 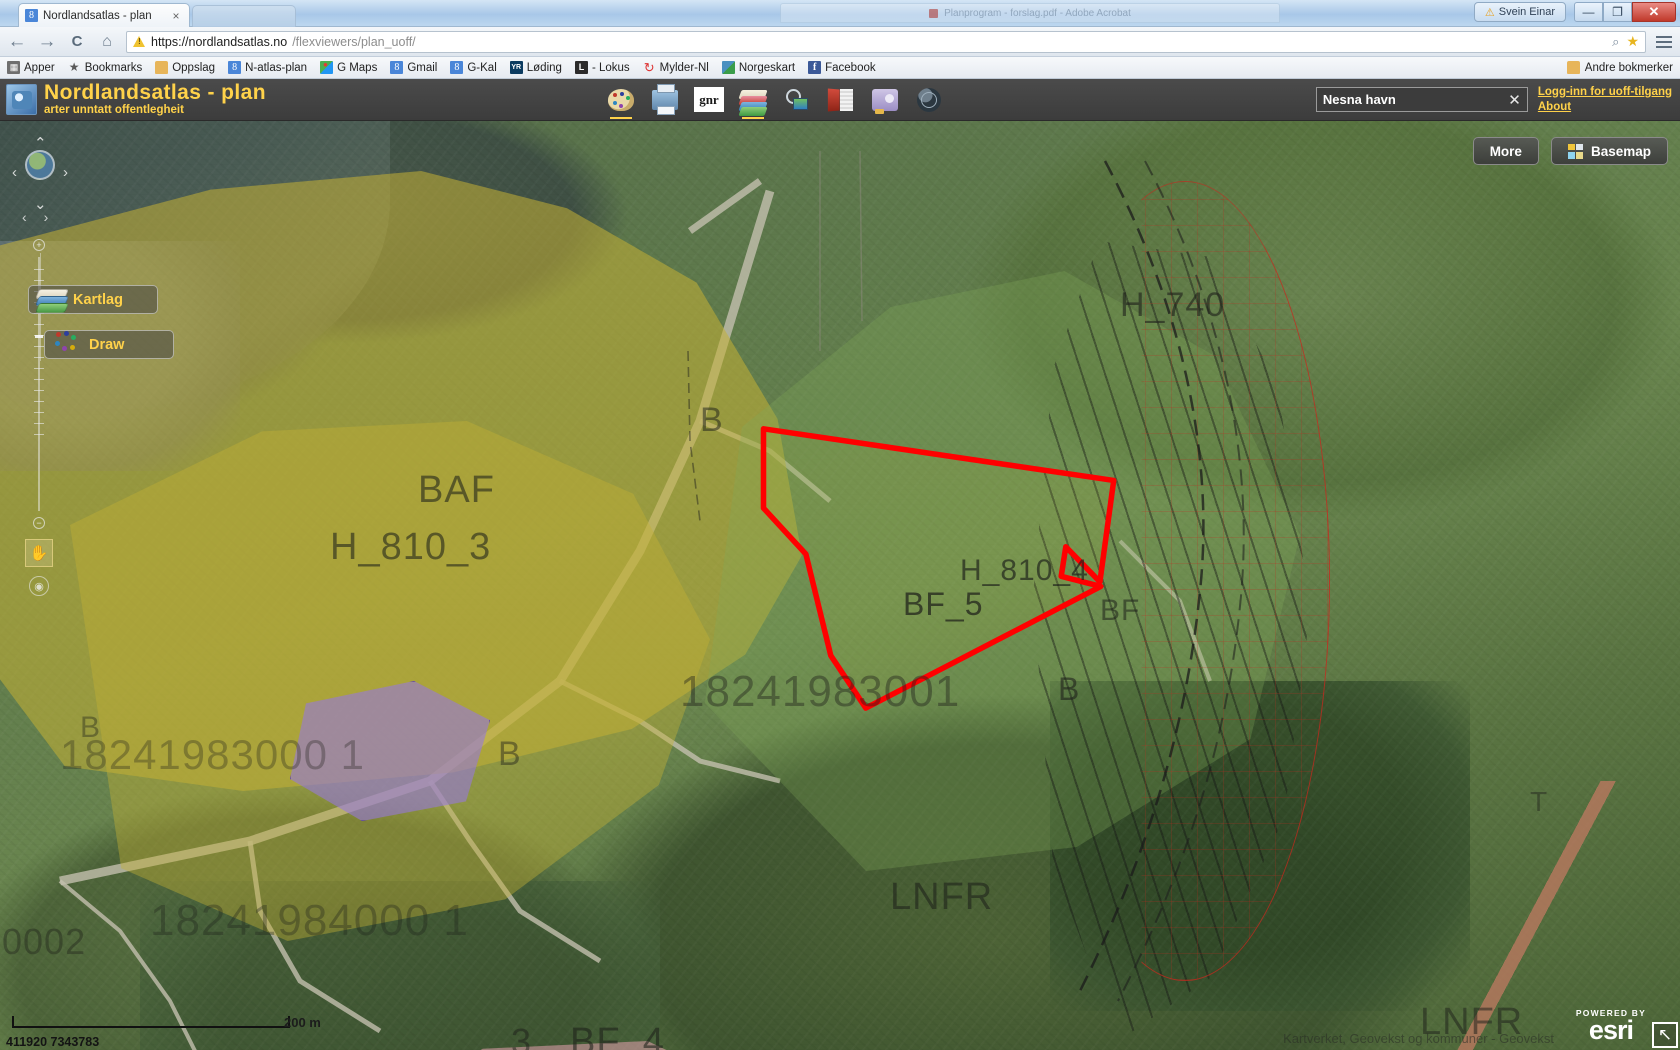 I want to click on bookmark-g-maps: G Maps, so click(x=349, y=66).